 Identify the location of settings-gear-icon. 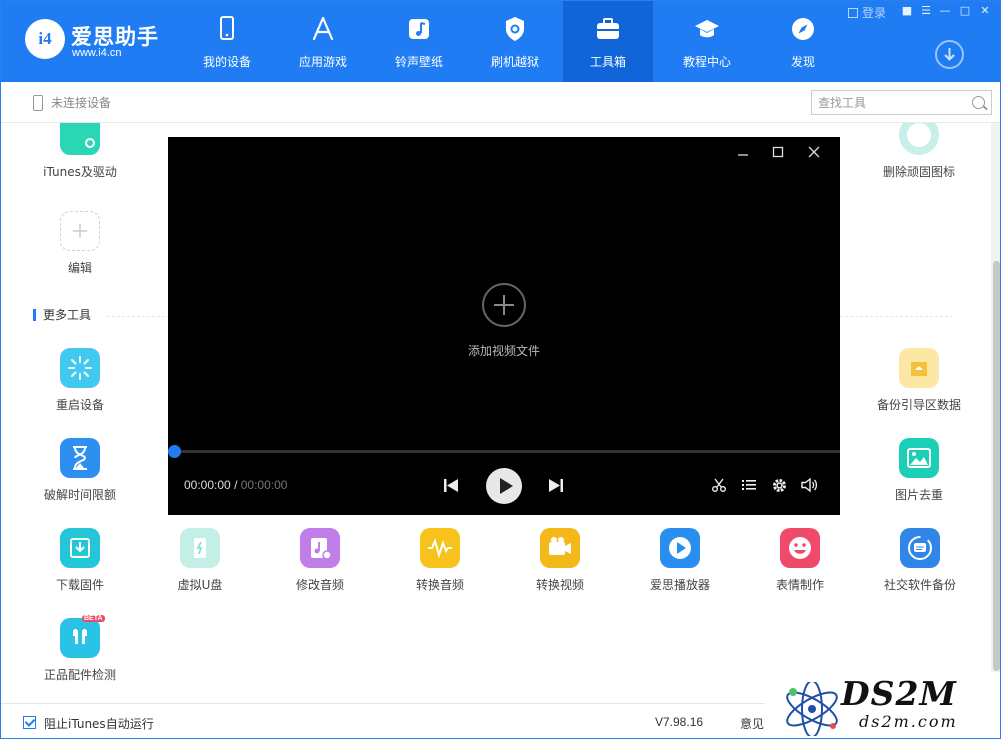
(779, 485).